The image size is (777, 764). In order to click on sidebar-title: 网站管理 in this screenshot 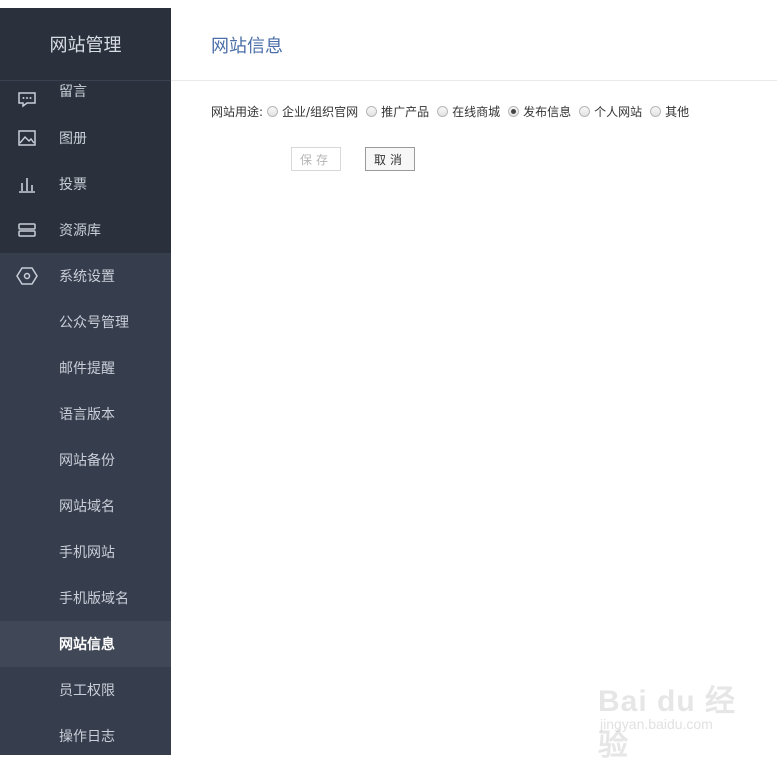, I will do `click(85, 44)`.